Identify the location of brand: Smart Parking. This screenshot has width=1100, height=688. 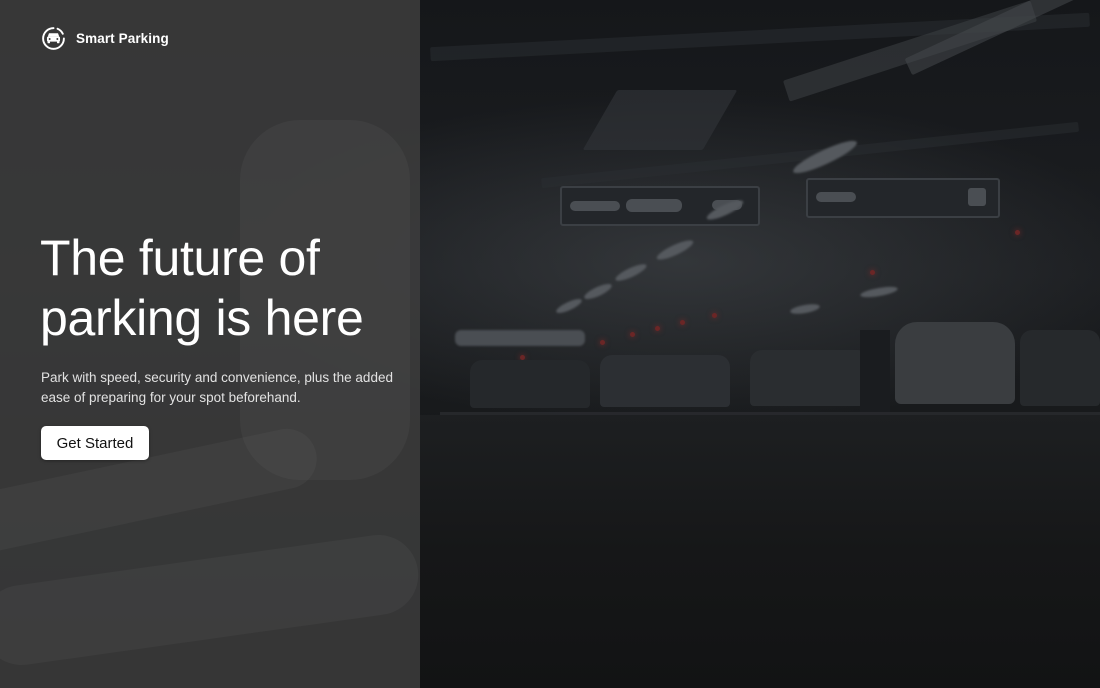
(105, 38).